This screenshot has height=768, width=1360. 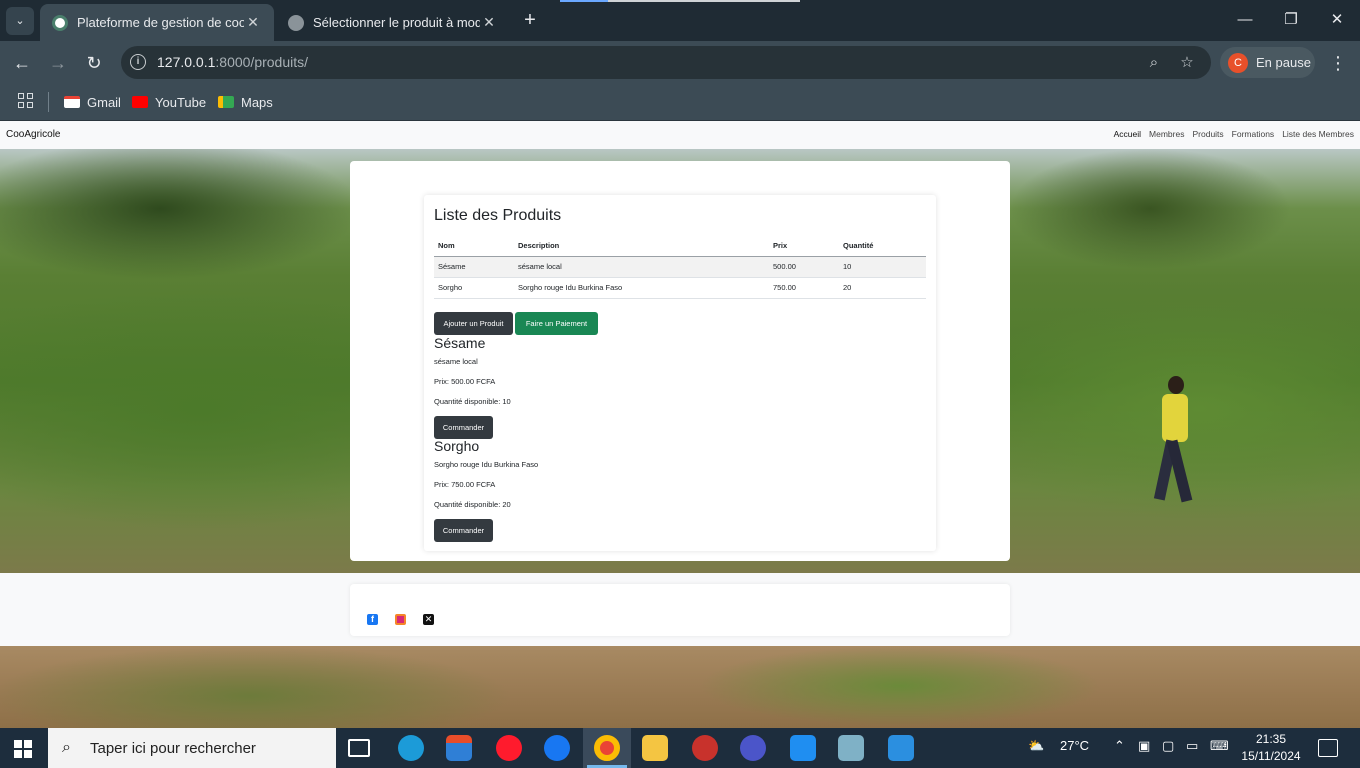 I want to click on tab-search-button: ⌄, so click(x=20, y=21).